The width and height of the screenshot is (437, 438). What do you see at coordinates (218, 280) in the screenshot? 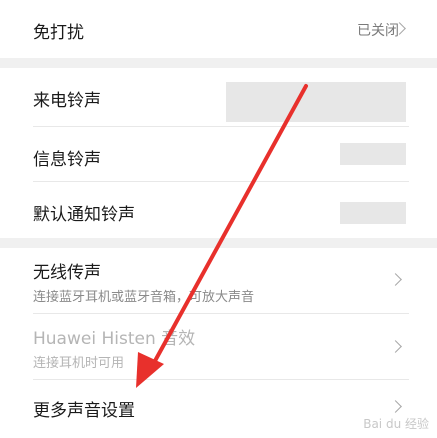
I see `wireless-sound-row: 无线传声 连接蓝牙耳机或蓝牙音箱，可放大声音` at bounding box center [218, 280].